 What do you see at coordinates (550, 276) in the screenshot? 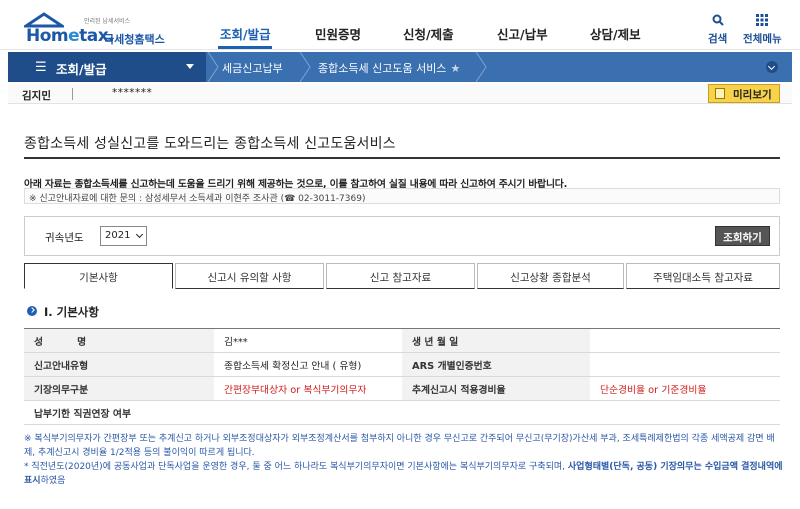
I see `tab-filing-analysis: 신고상황 종합분석` at bounding box center [550, 276].